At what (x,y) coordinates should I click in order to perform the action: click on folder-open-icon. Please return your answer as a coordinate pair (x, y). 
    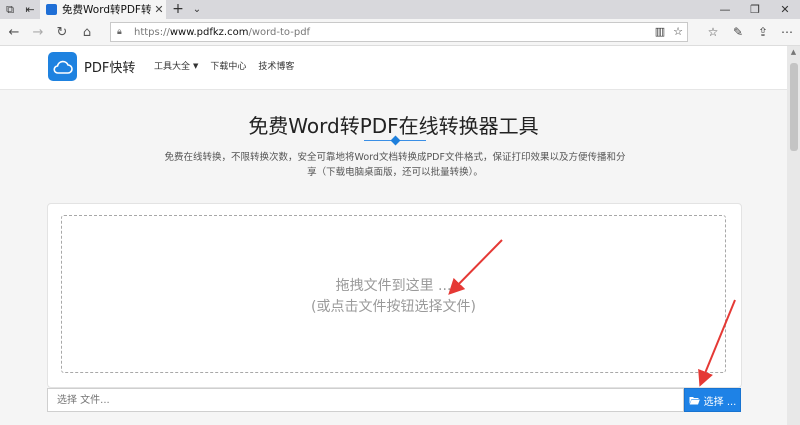
    Looking at the image, I should click on (694, 400).